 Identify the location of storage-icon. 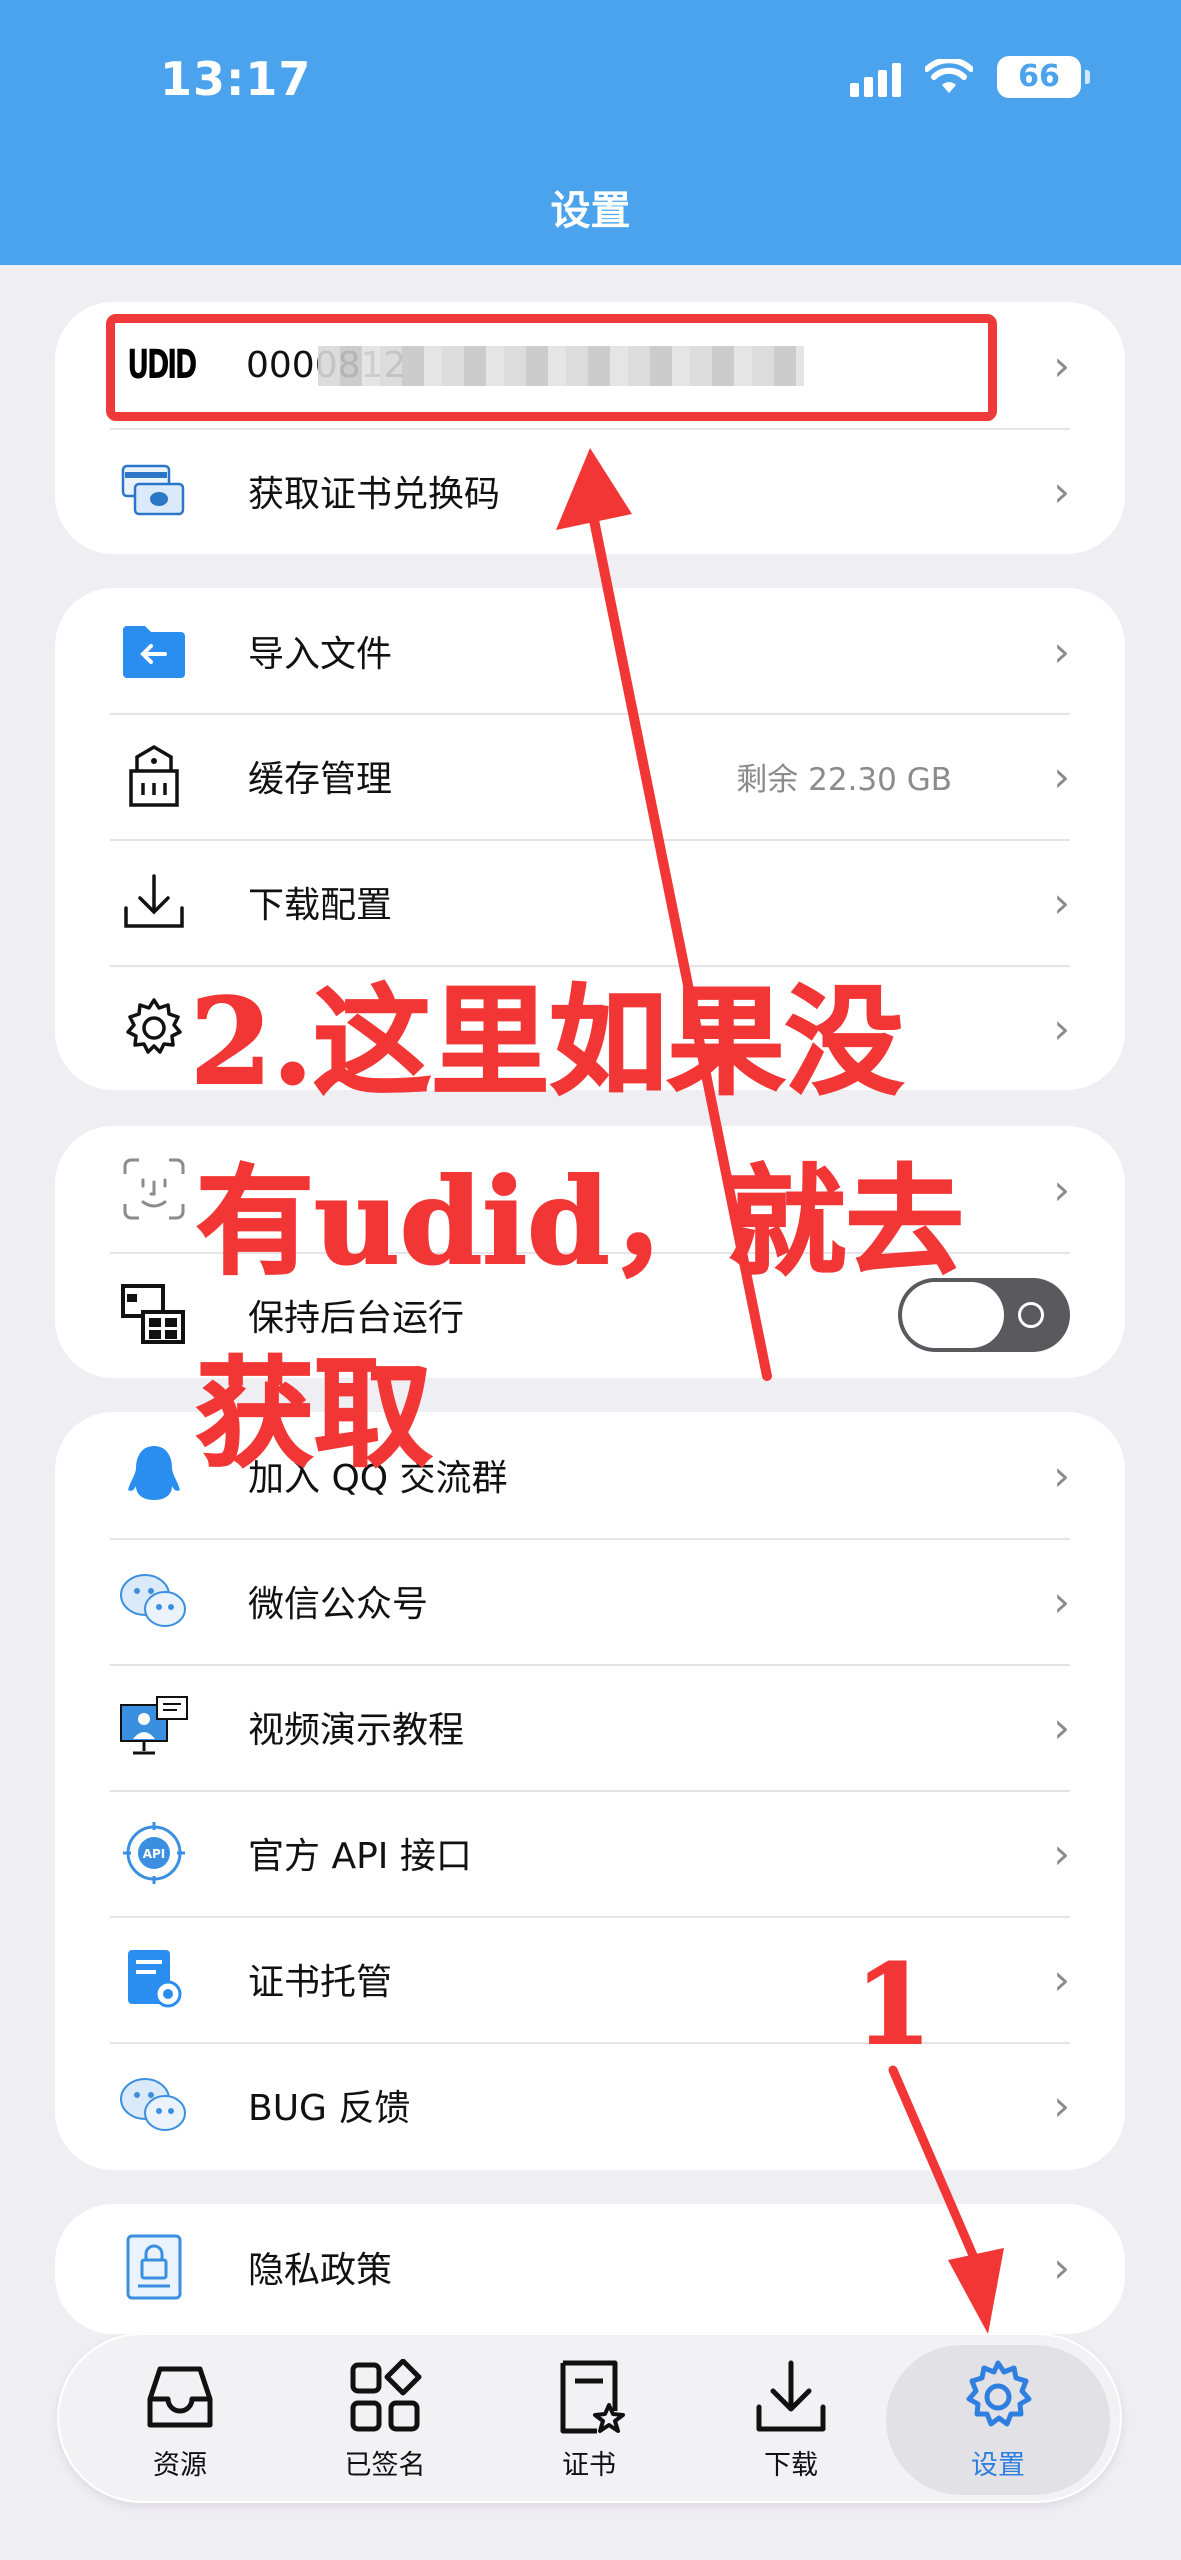
(154, 776).